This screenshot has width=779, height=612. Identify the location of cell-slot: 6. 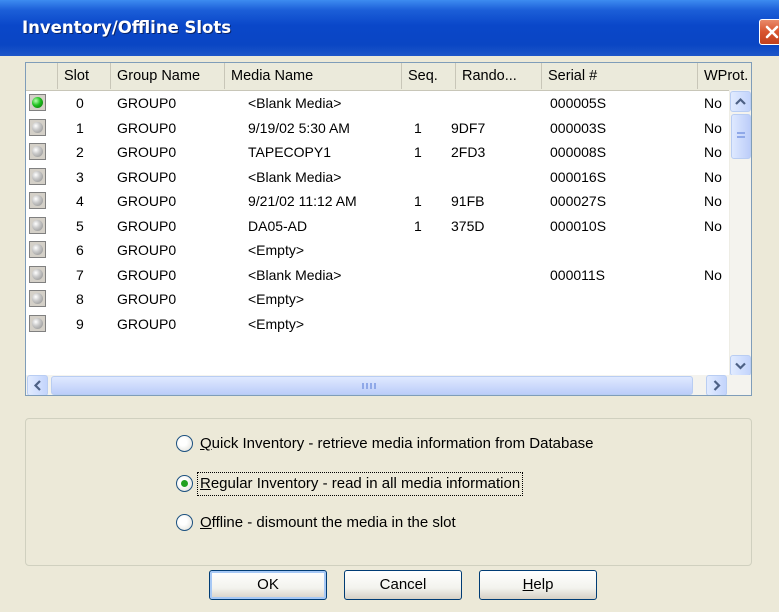
(80, 250).